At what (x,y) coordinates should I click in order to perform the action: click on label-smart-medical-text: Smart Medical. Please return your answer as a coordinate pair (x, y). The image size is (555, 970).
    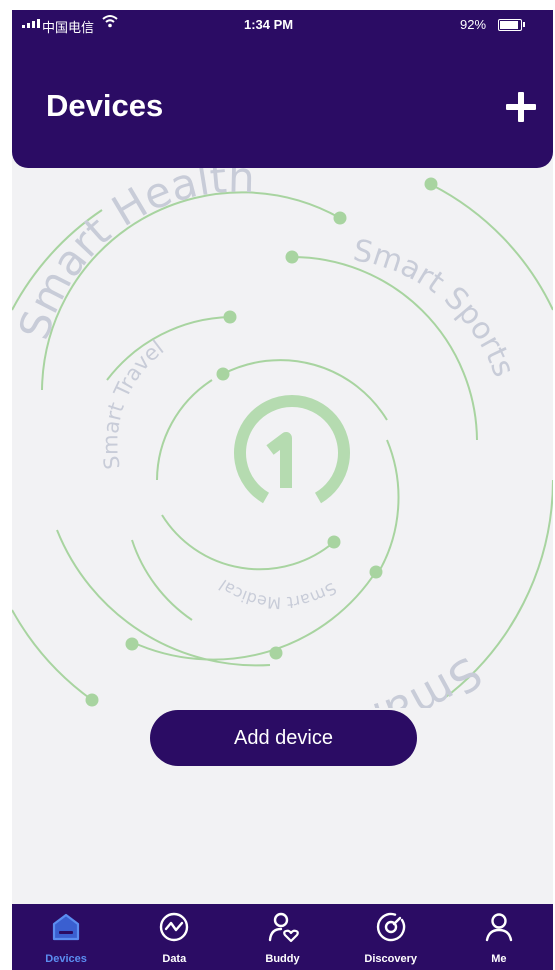
    Looking at the image, I should click on (277, 594).